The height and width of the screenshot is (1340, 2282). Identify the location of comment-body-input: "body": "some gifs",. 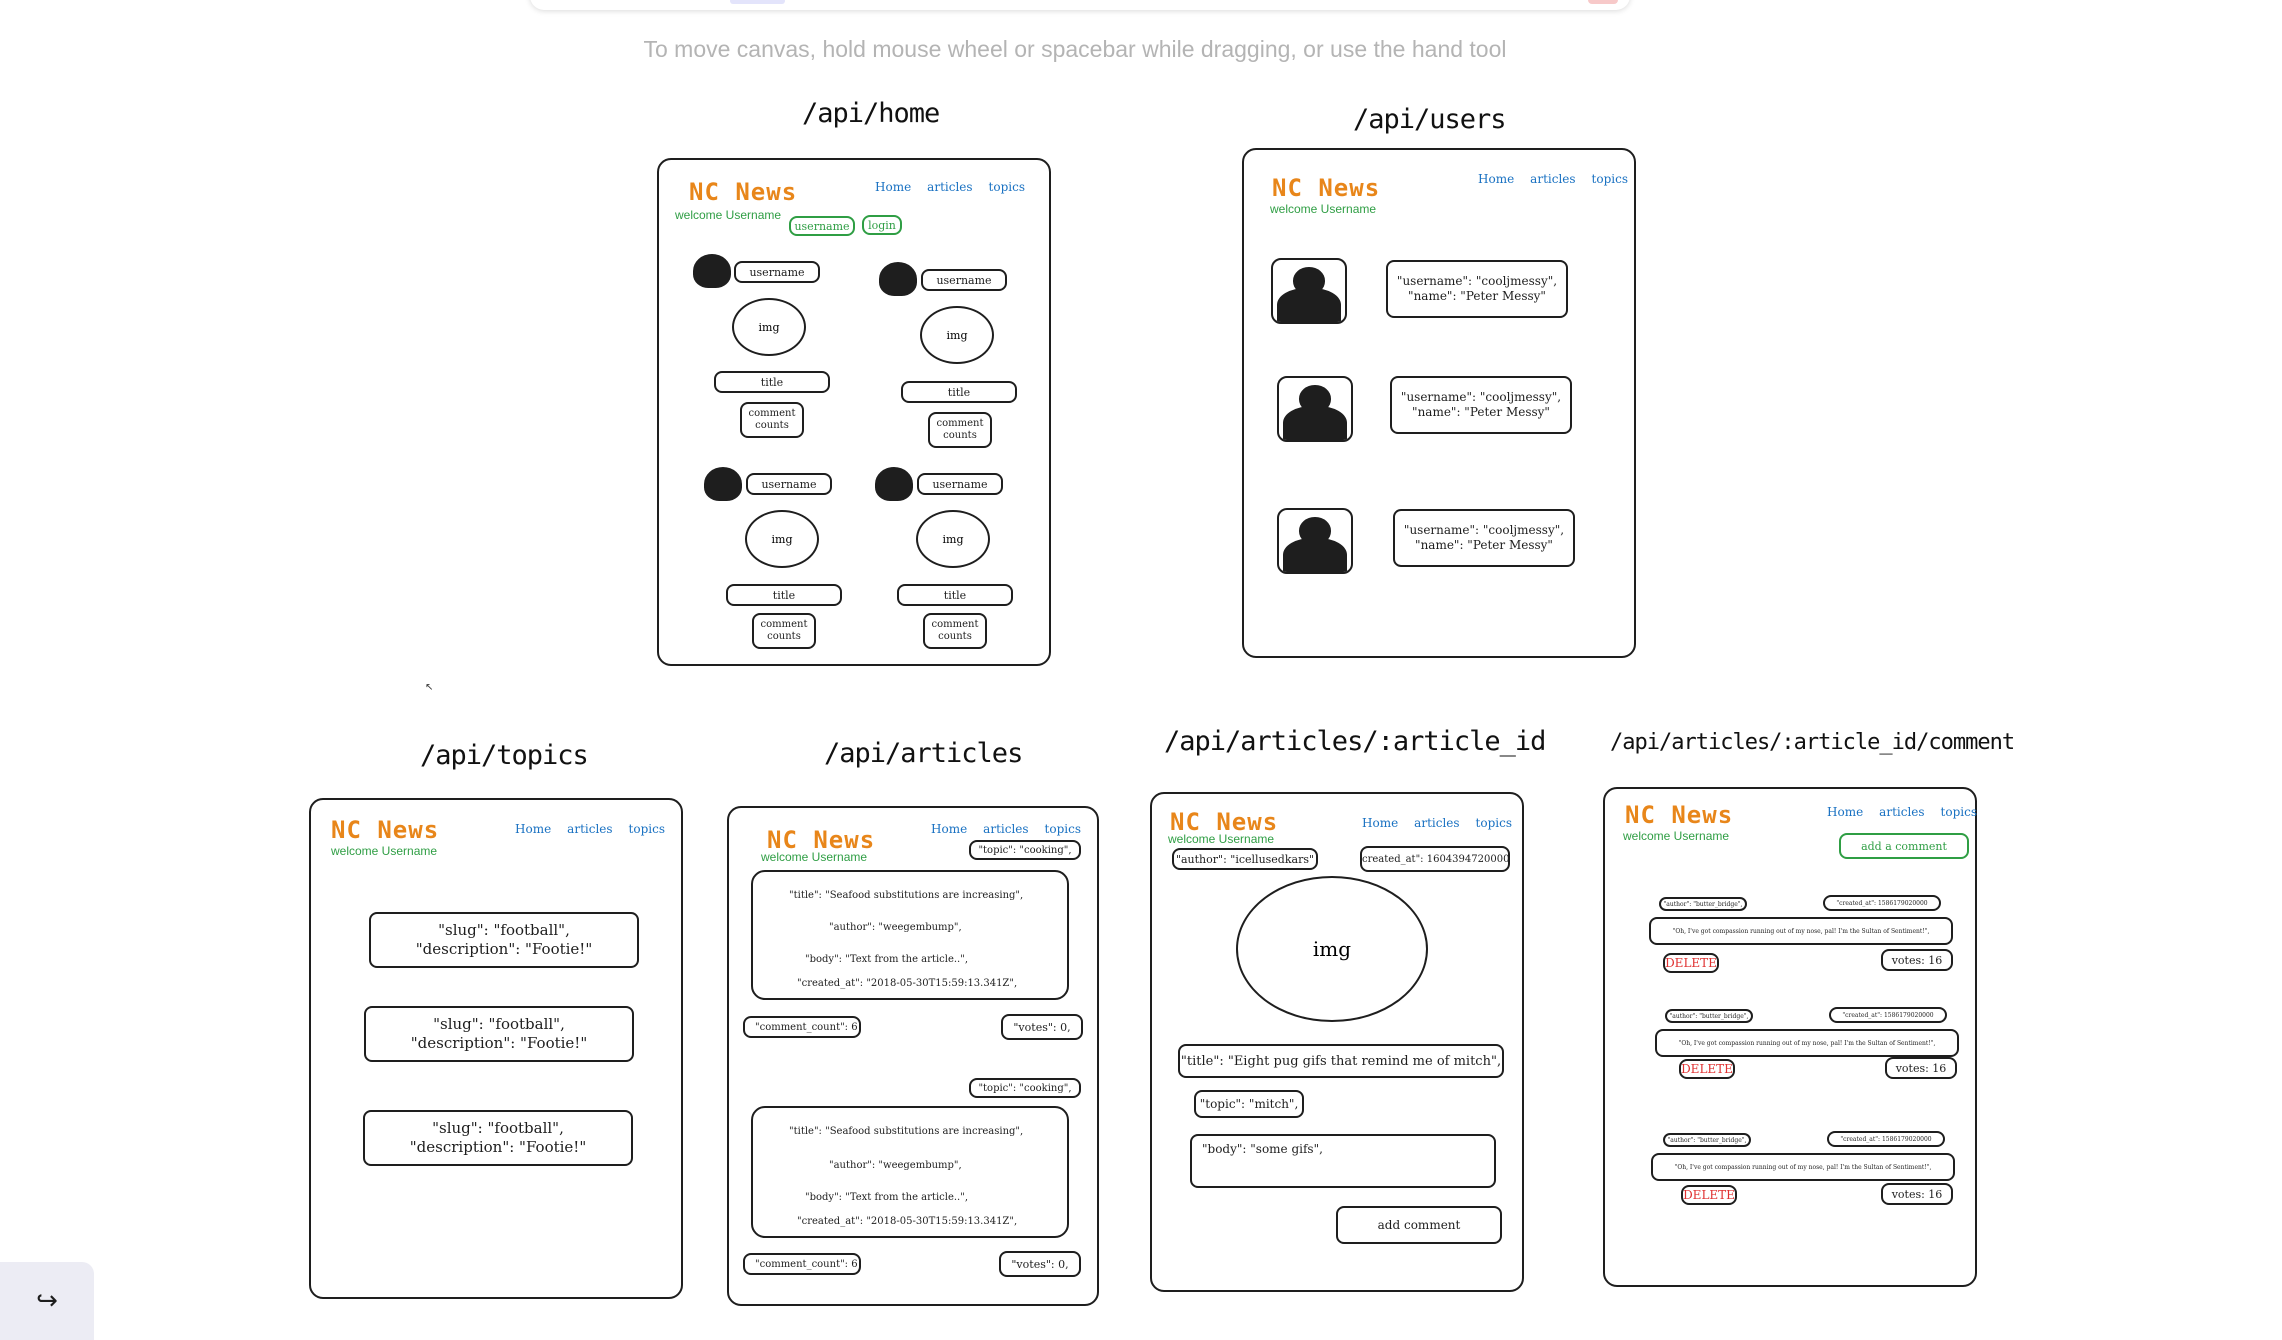
(1343, 1161).